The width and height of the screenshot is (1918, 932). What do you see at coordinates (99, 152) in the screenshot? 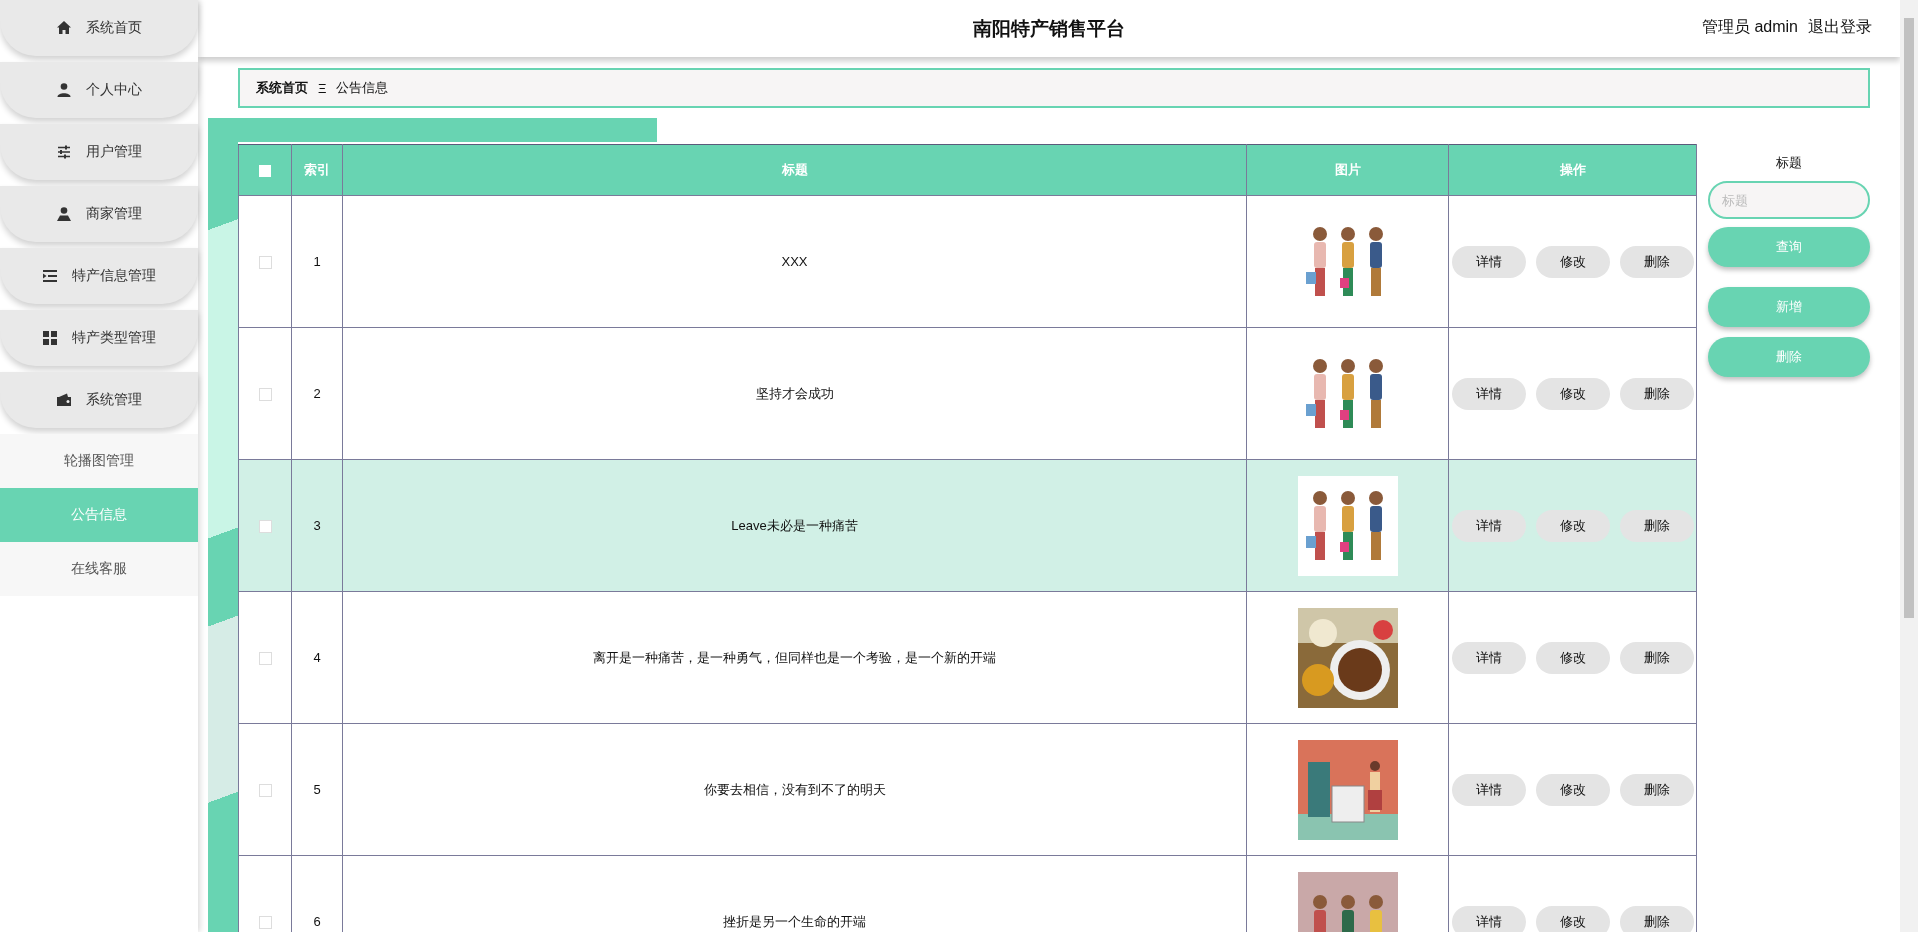
I see `sidebar-item: 用户管理` at bounding box center [99, 152].